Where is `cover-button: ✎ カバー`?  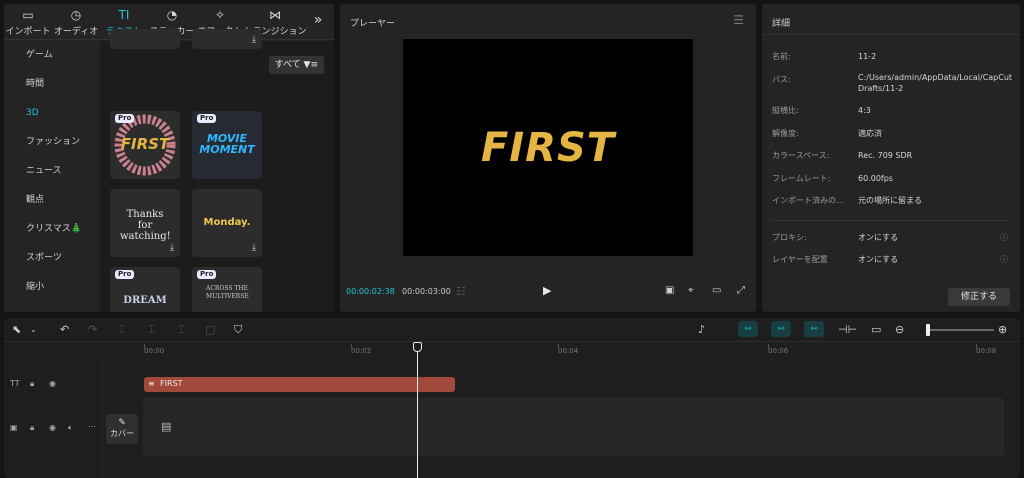
cover-button: ✎ カバー is located at coordinates (122, 429).